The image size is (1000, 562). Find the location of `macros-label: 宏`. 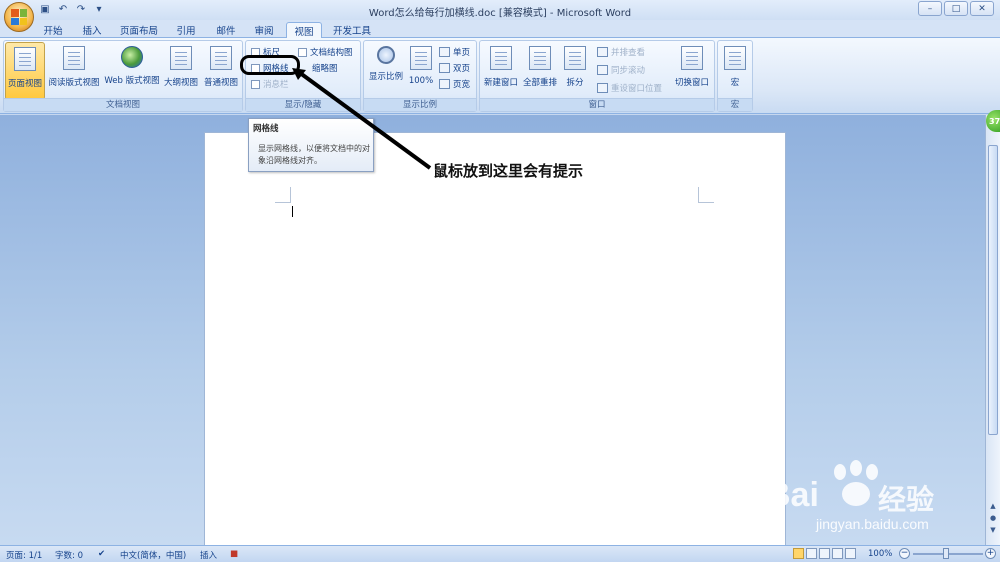

macros-label: 宏 is located at coordinates (735, 83).